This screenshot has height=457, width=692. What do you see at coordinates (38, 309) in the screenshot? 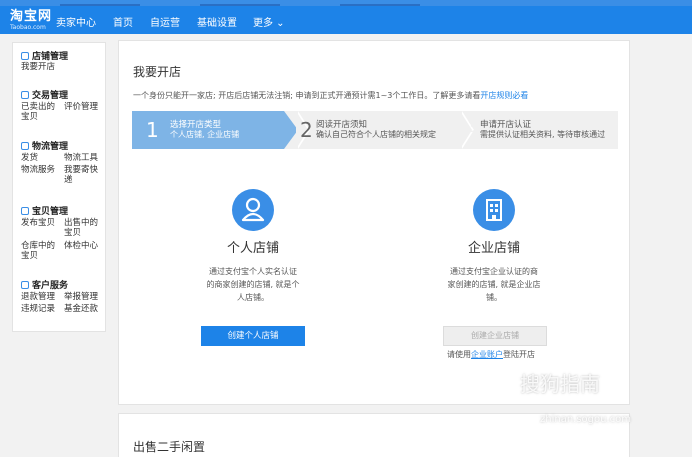
I see `sidebar-item-violations: 违规记录` at bounding box center [38, 309].